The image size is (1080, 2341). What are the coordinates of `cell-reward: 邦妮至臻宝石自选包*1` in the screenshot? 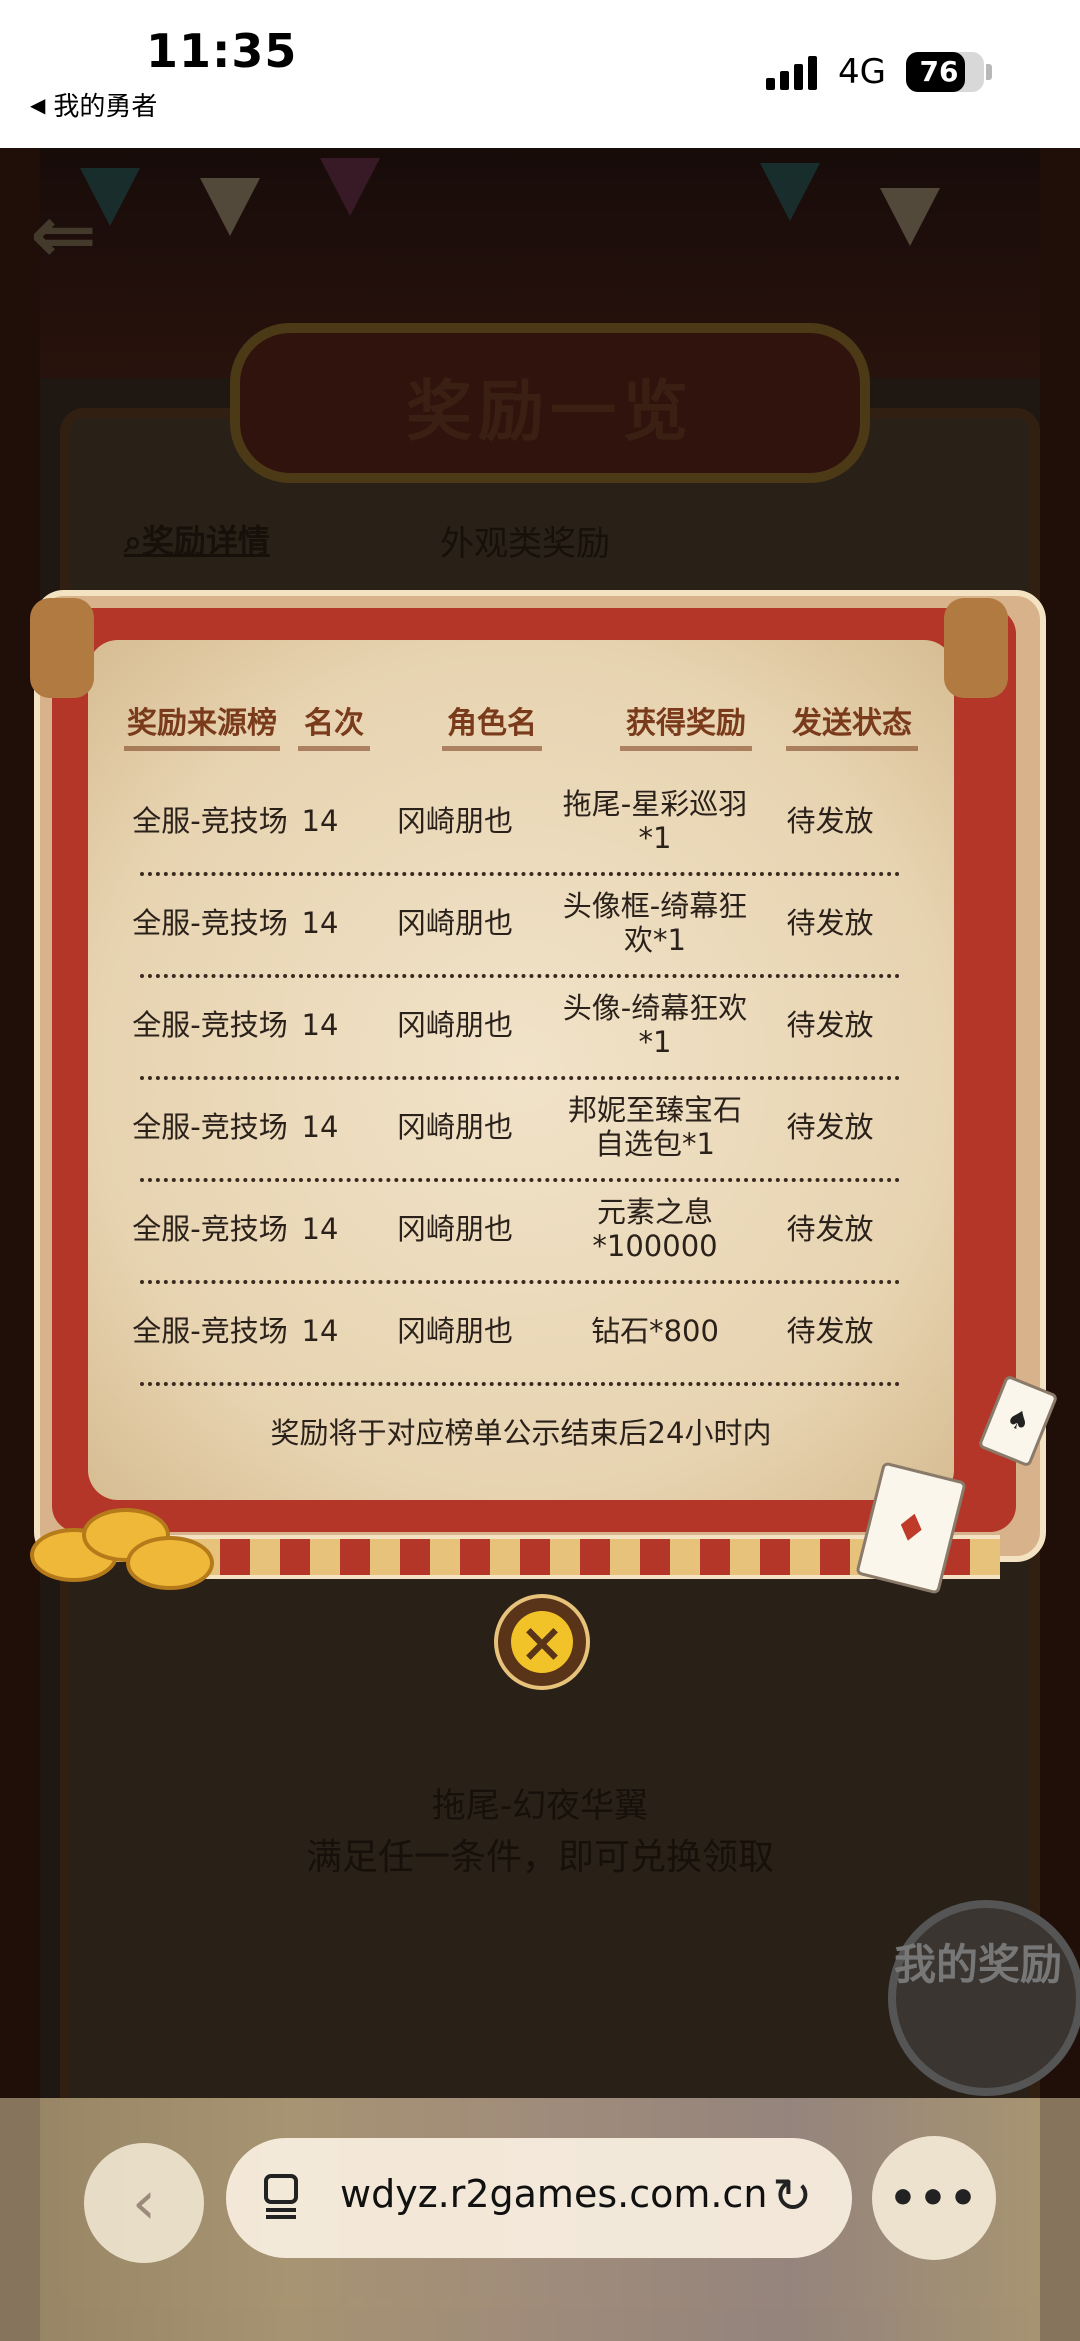 It's located at (654, 1127).